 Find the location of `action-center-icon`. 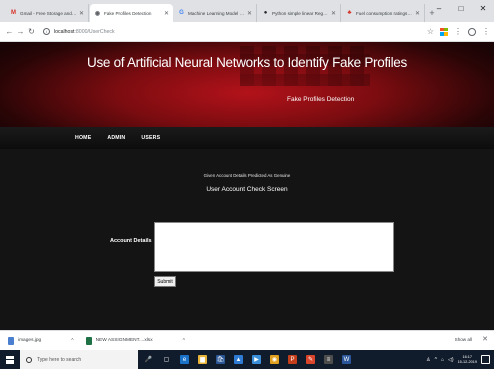

action-center-icon is located at coordinates (485, 359).